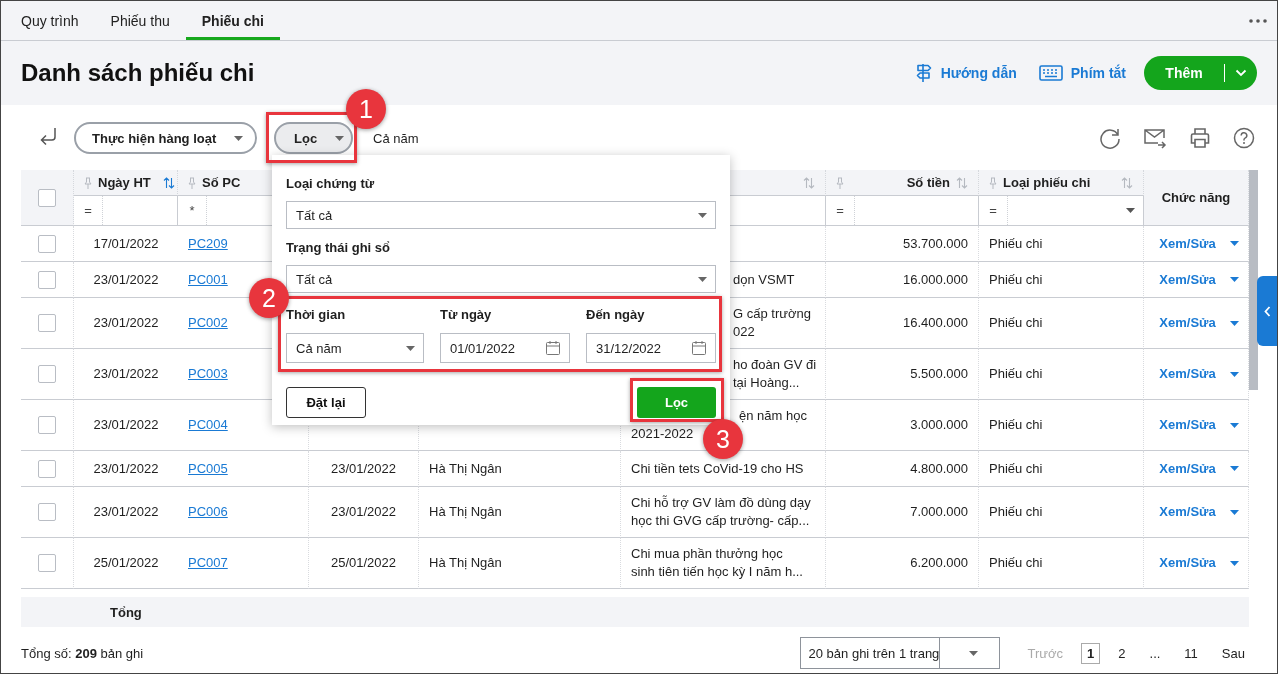  I want to click on table-cell: Chi tiền tets CoVid-19 cho HS, so click(717, 468).